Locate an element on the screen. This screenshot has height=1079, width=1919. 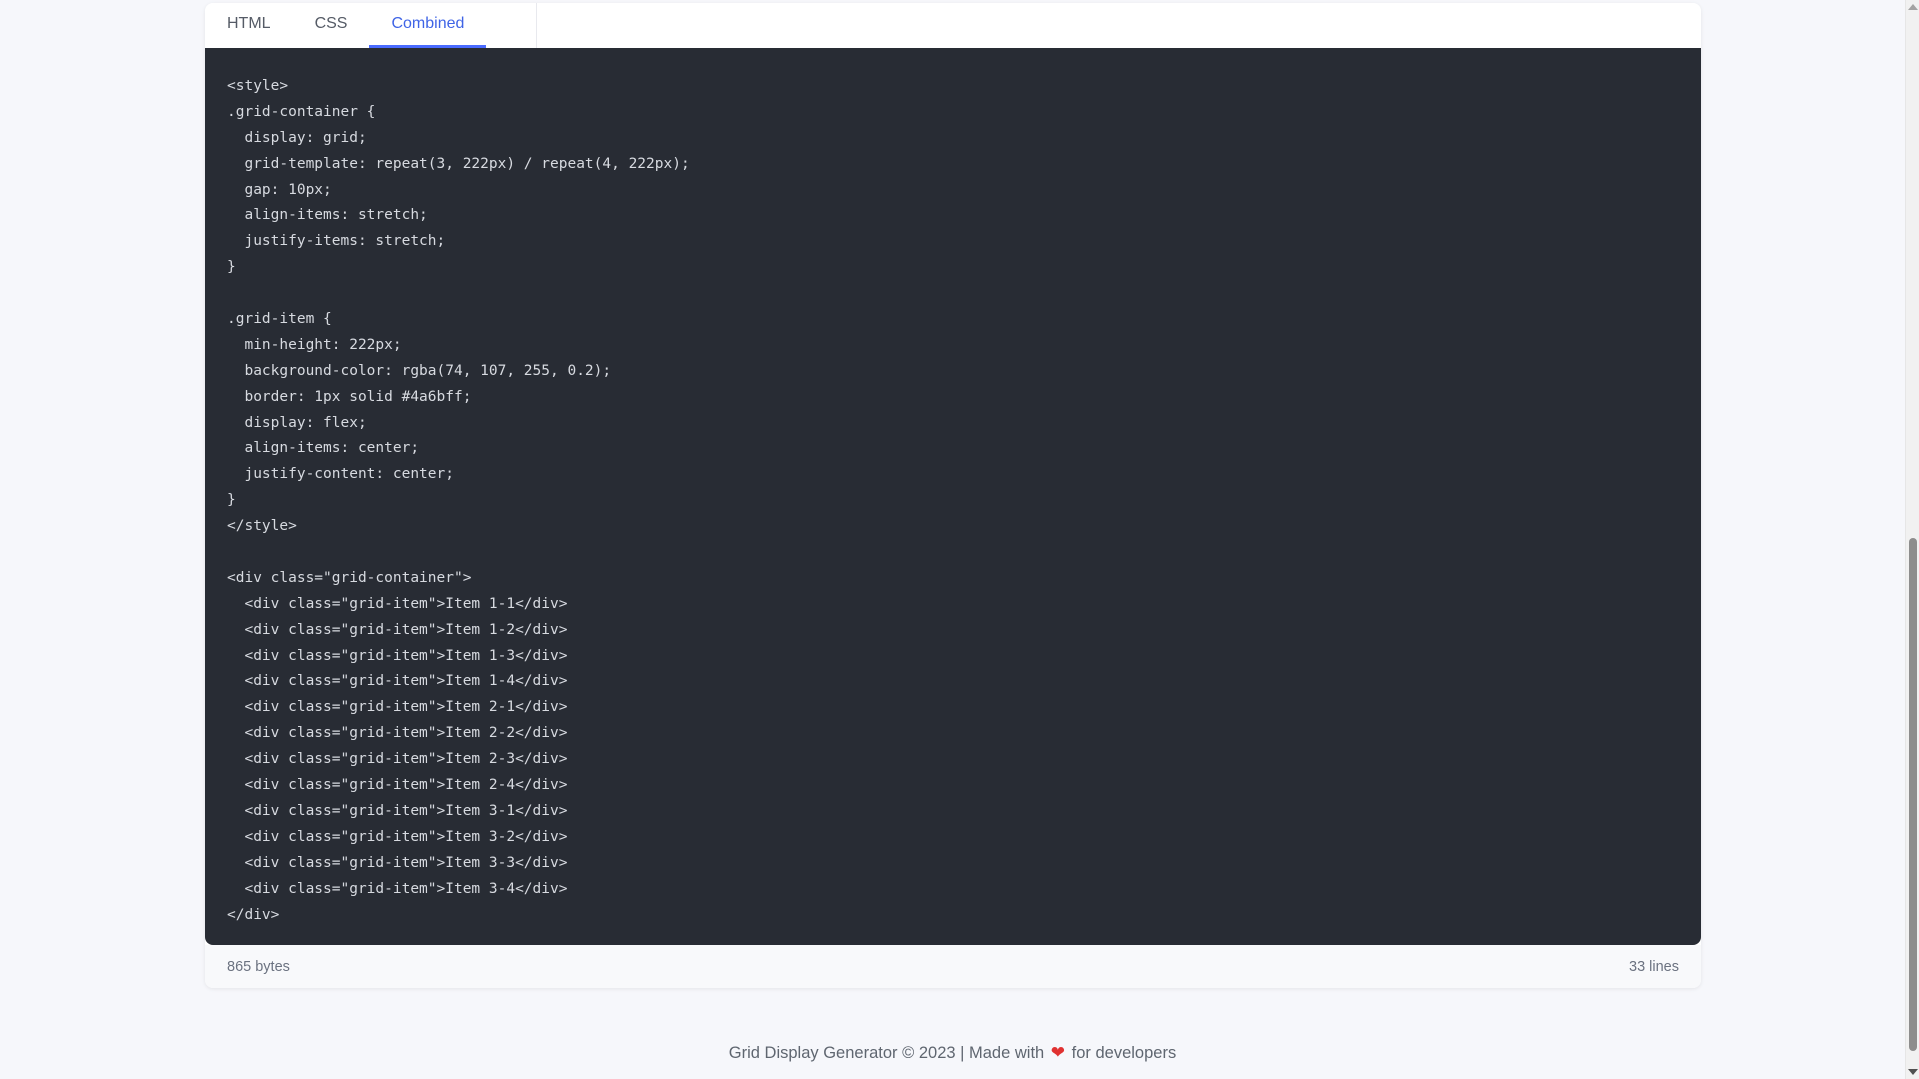
code-line: gap: 10px; is located at coordinates (279, 189).